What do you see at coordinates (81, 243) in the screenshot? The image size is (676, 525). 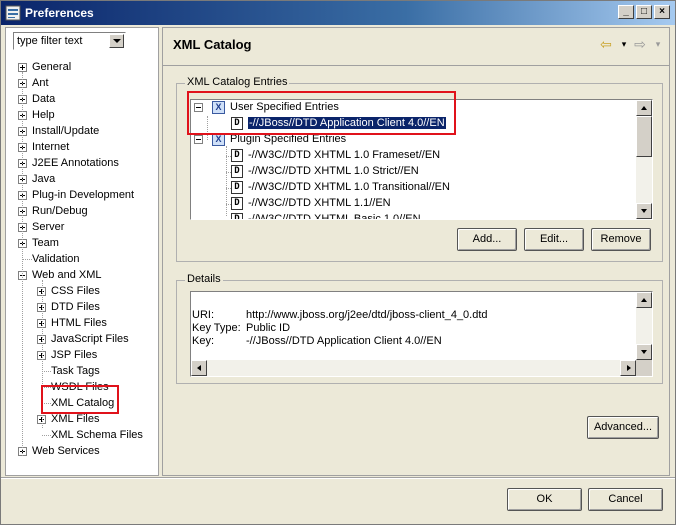 I see `tree-item: Team` at bounding box center [81, 243].